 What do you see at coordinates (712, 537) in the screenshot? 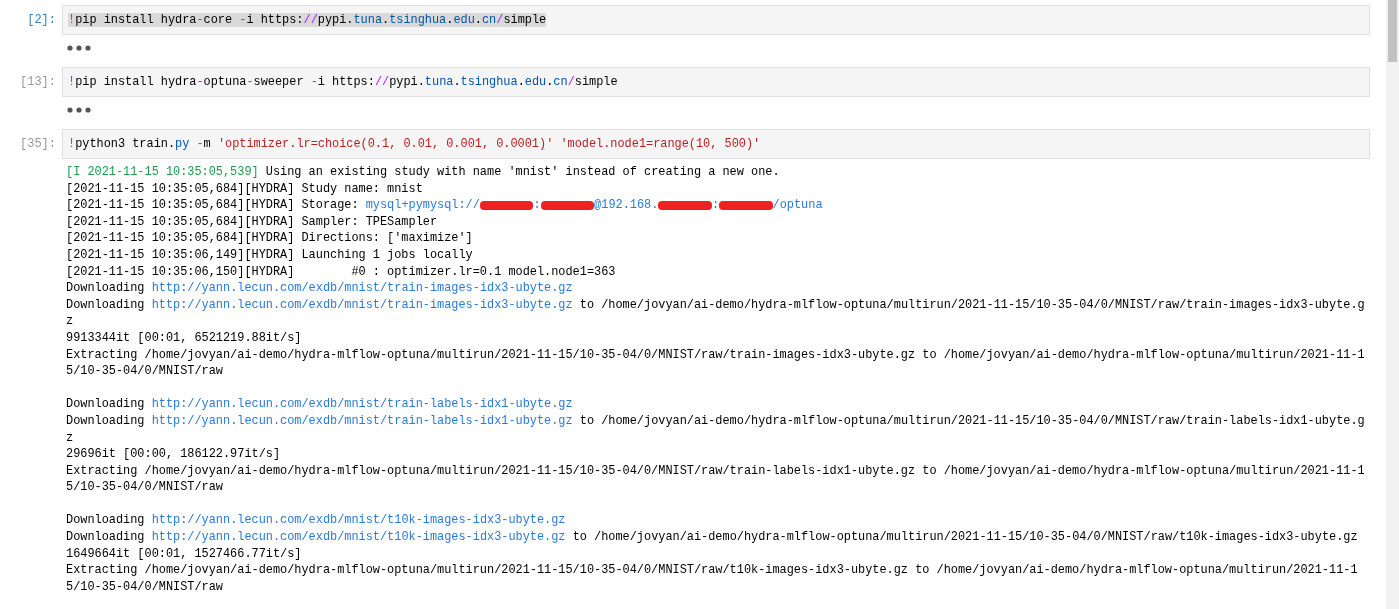
I see `output-line: Downloading http://yann.lecun.com/exdb/mnist/t10k-images-idx3-ubyte.gz to /home/jovyan/ai-demo/hydra-mlflow-optuna/multirun/2021-11-15/10-35-04/0/MNIST/raw/t10k-images-idx3-ubyte.gz` at bounding box center [712, 537].